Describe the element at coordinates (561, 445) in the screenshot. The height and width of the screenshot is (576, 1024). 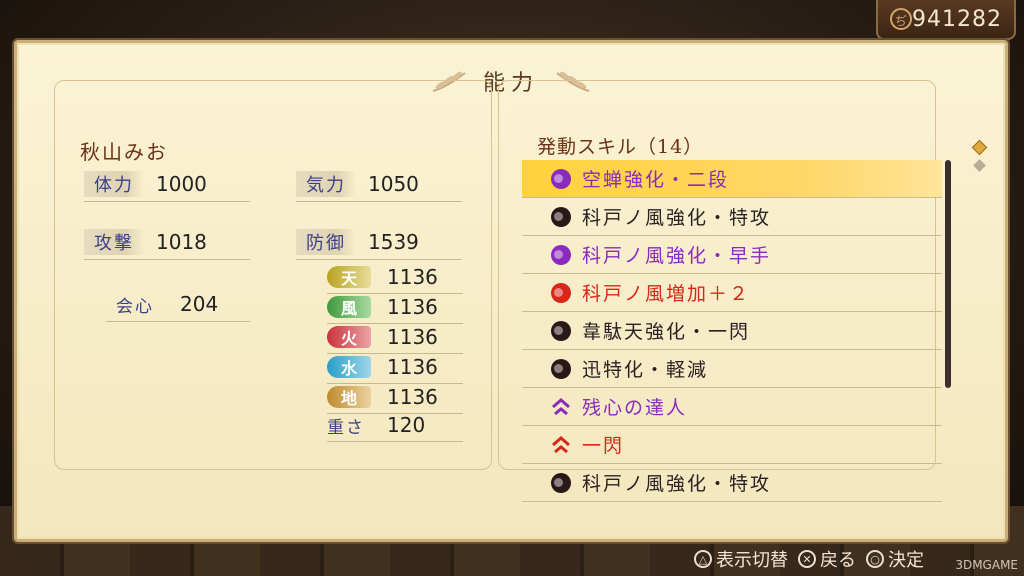
I see `red-chevron-icon` at that location.